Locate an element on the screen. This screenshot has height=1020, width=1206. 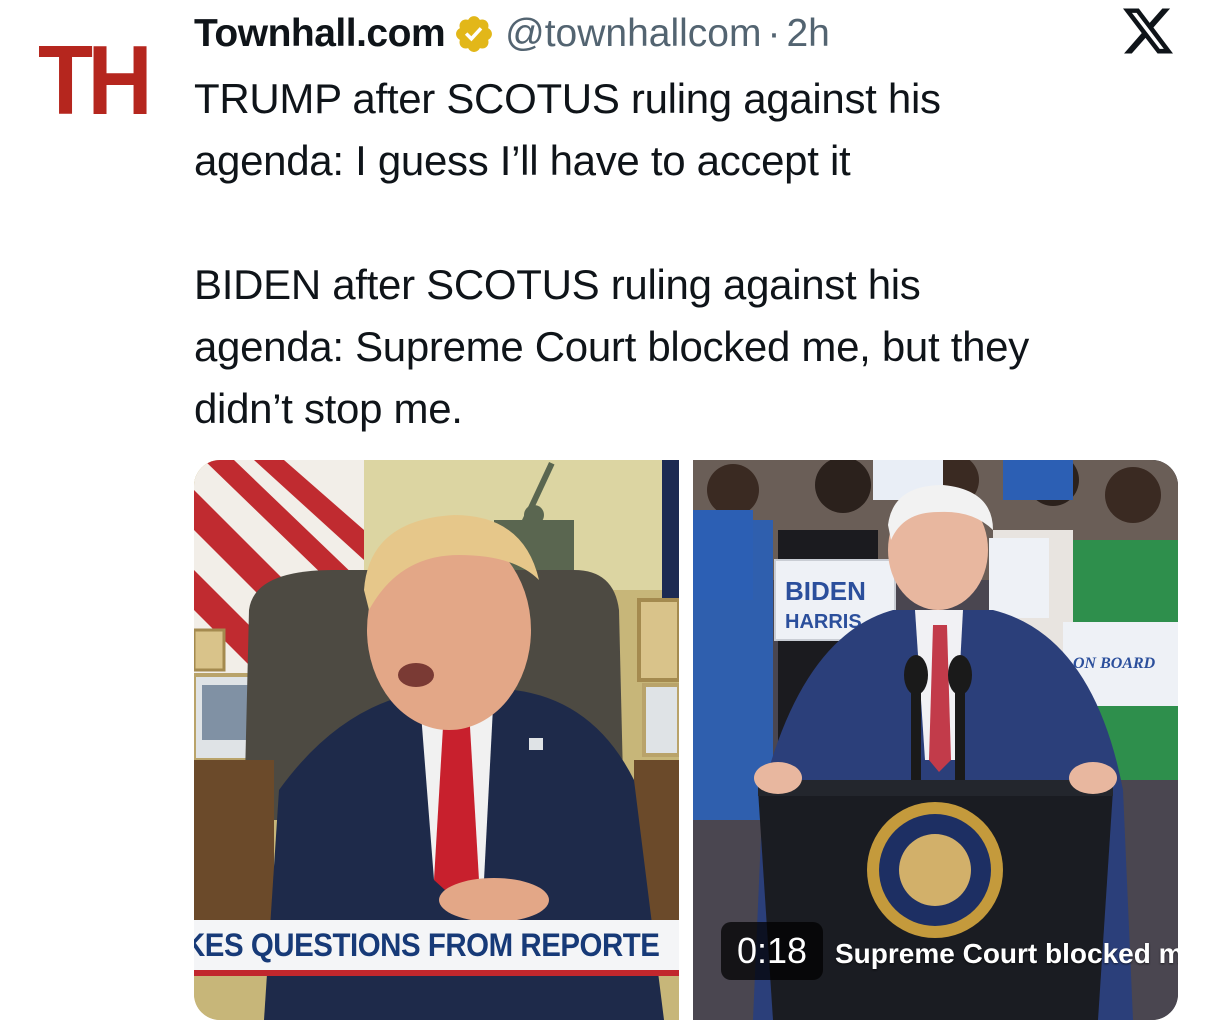
sign-biden: BIDEN is located at coordinates (825, 591).